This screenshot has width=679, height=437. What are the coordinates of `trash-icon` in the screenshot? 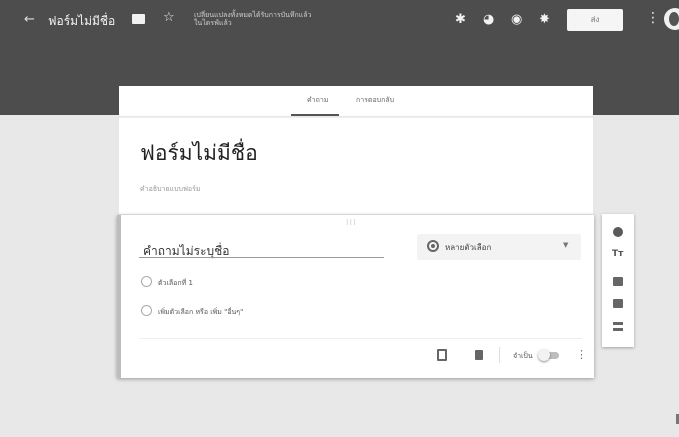 It's located at (479, 355).